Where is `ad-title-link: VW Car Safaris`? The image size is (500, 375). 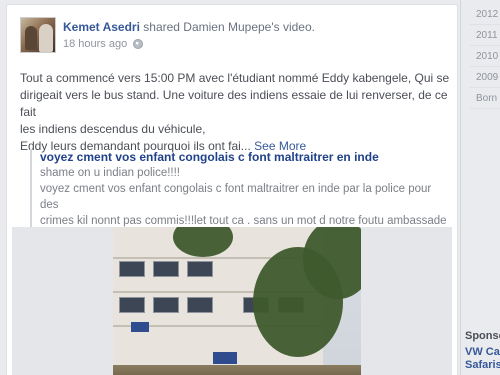
ad-title-link: VW Car Safaris is located at coordinates (482, 359).